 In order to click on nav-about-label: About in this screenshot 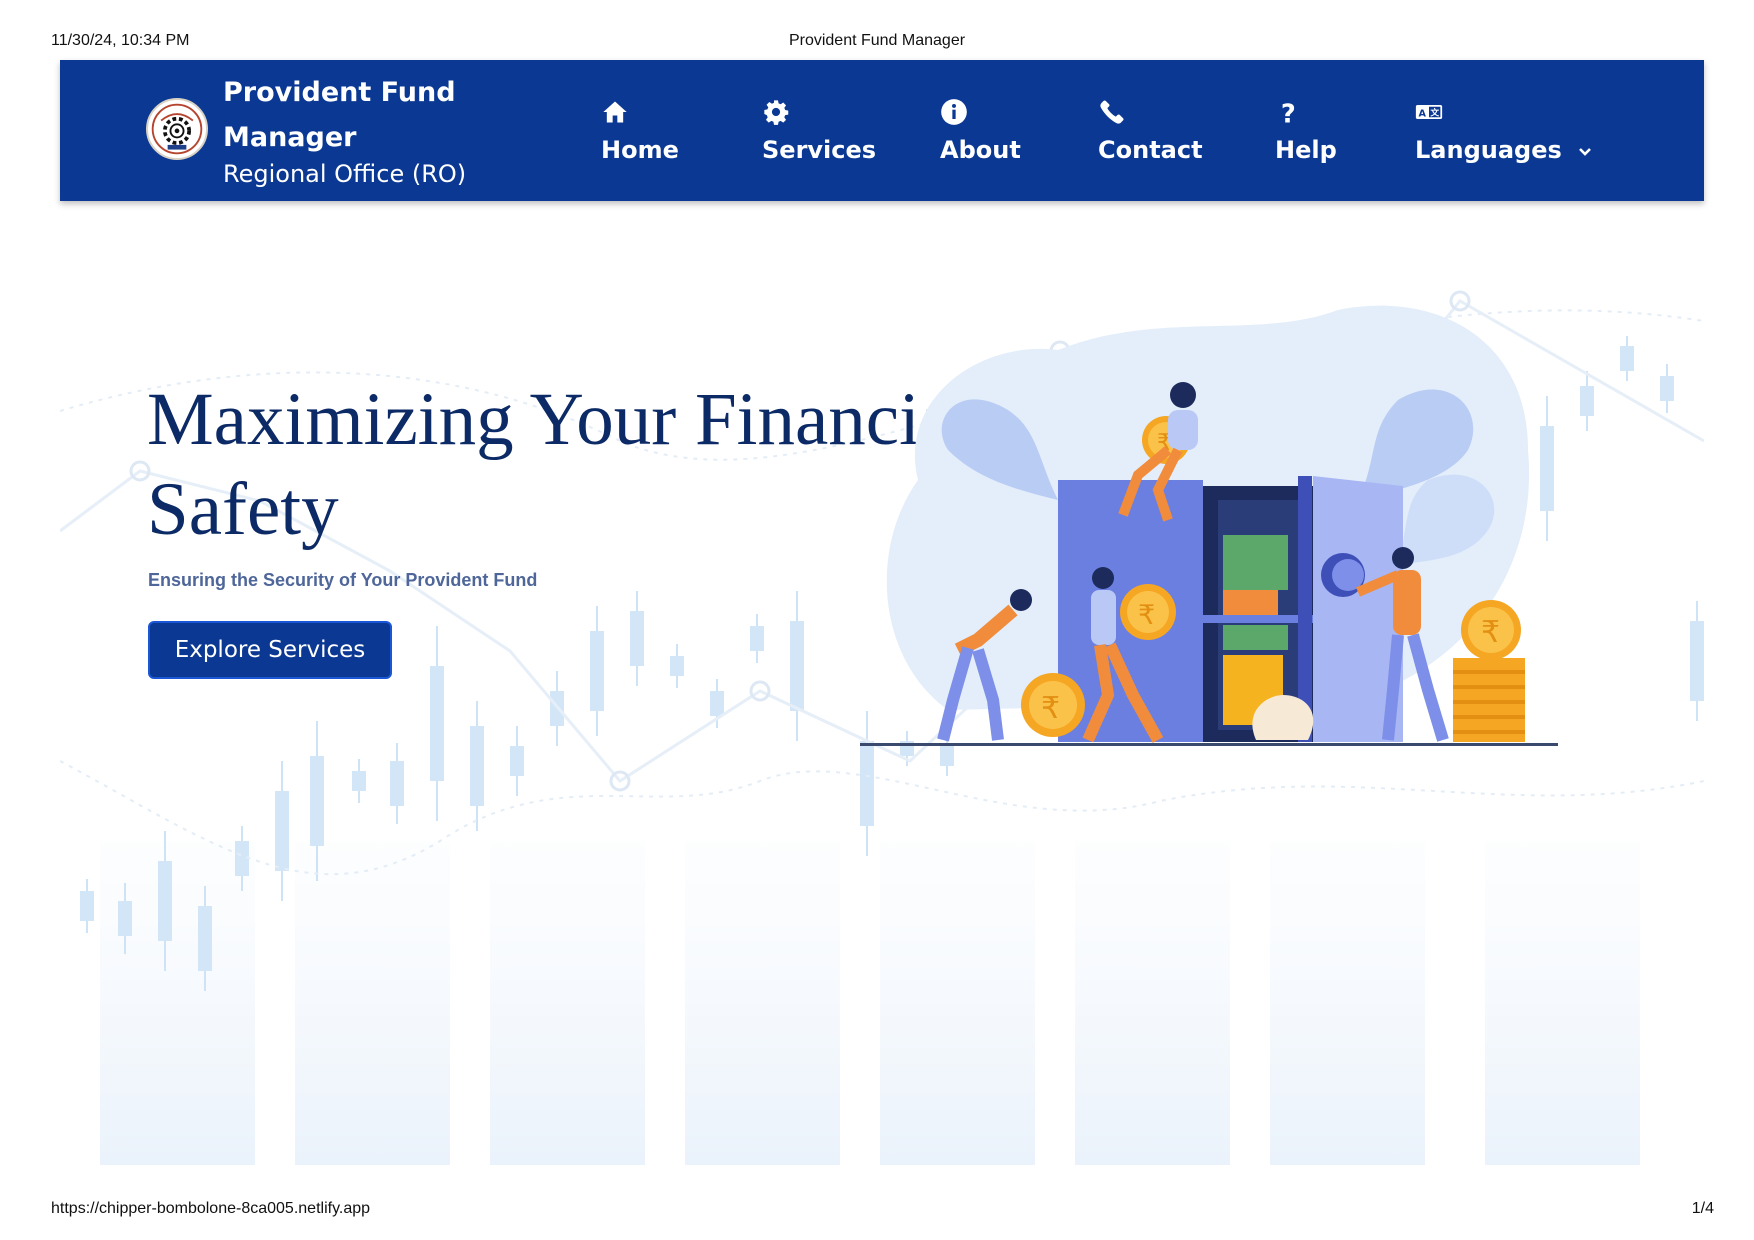, I will do `click(980, 150)`.